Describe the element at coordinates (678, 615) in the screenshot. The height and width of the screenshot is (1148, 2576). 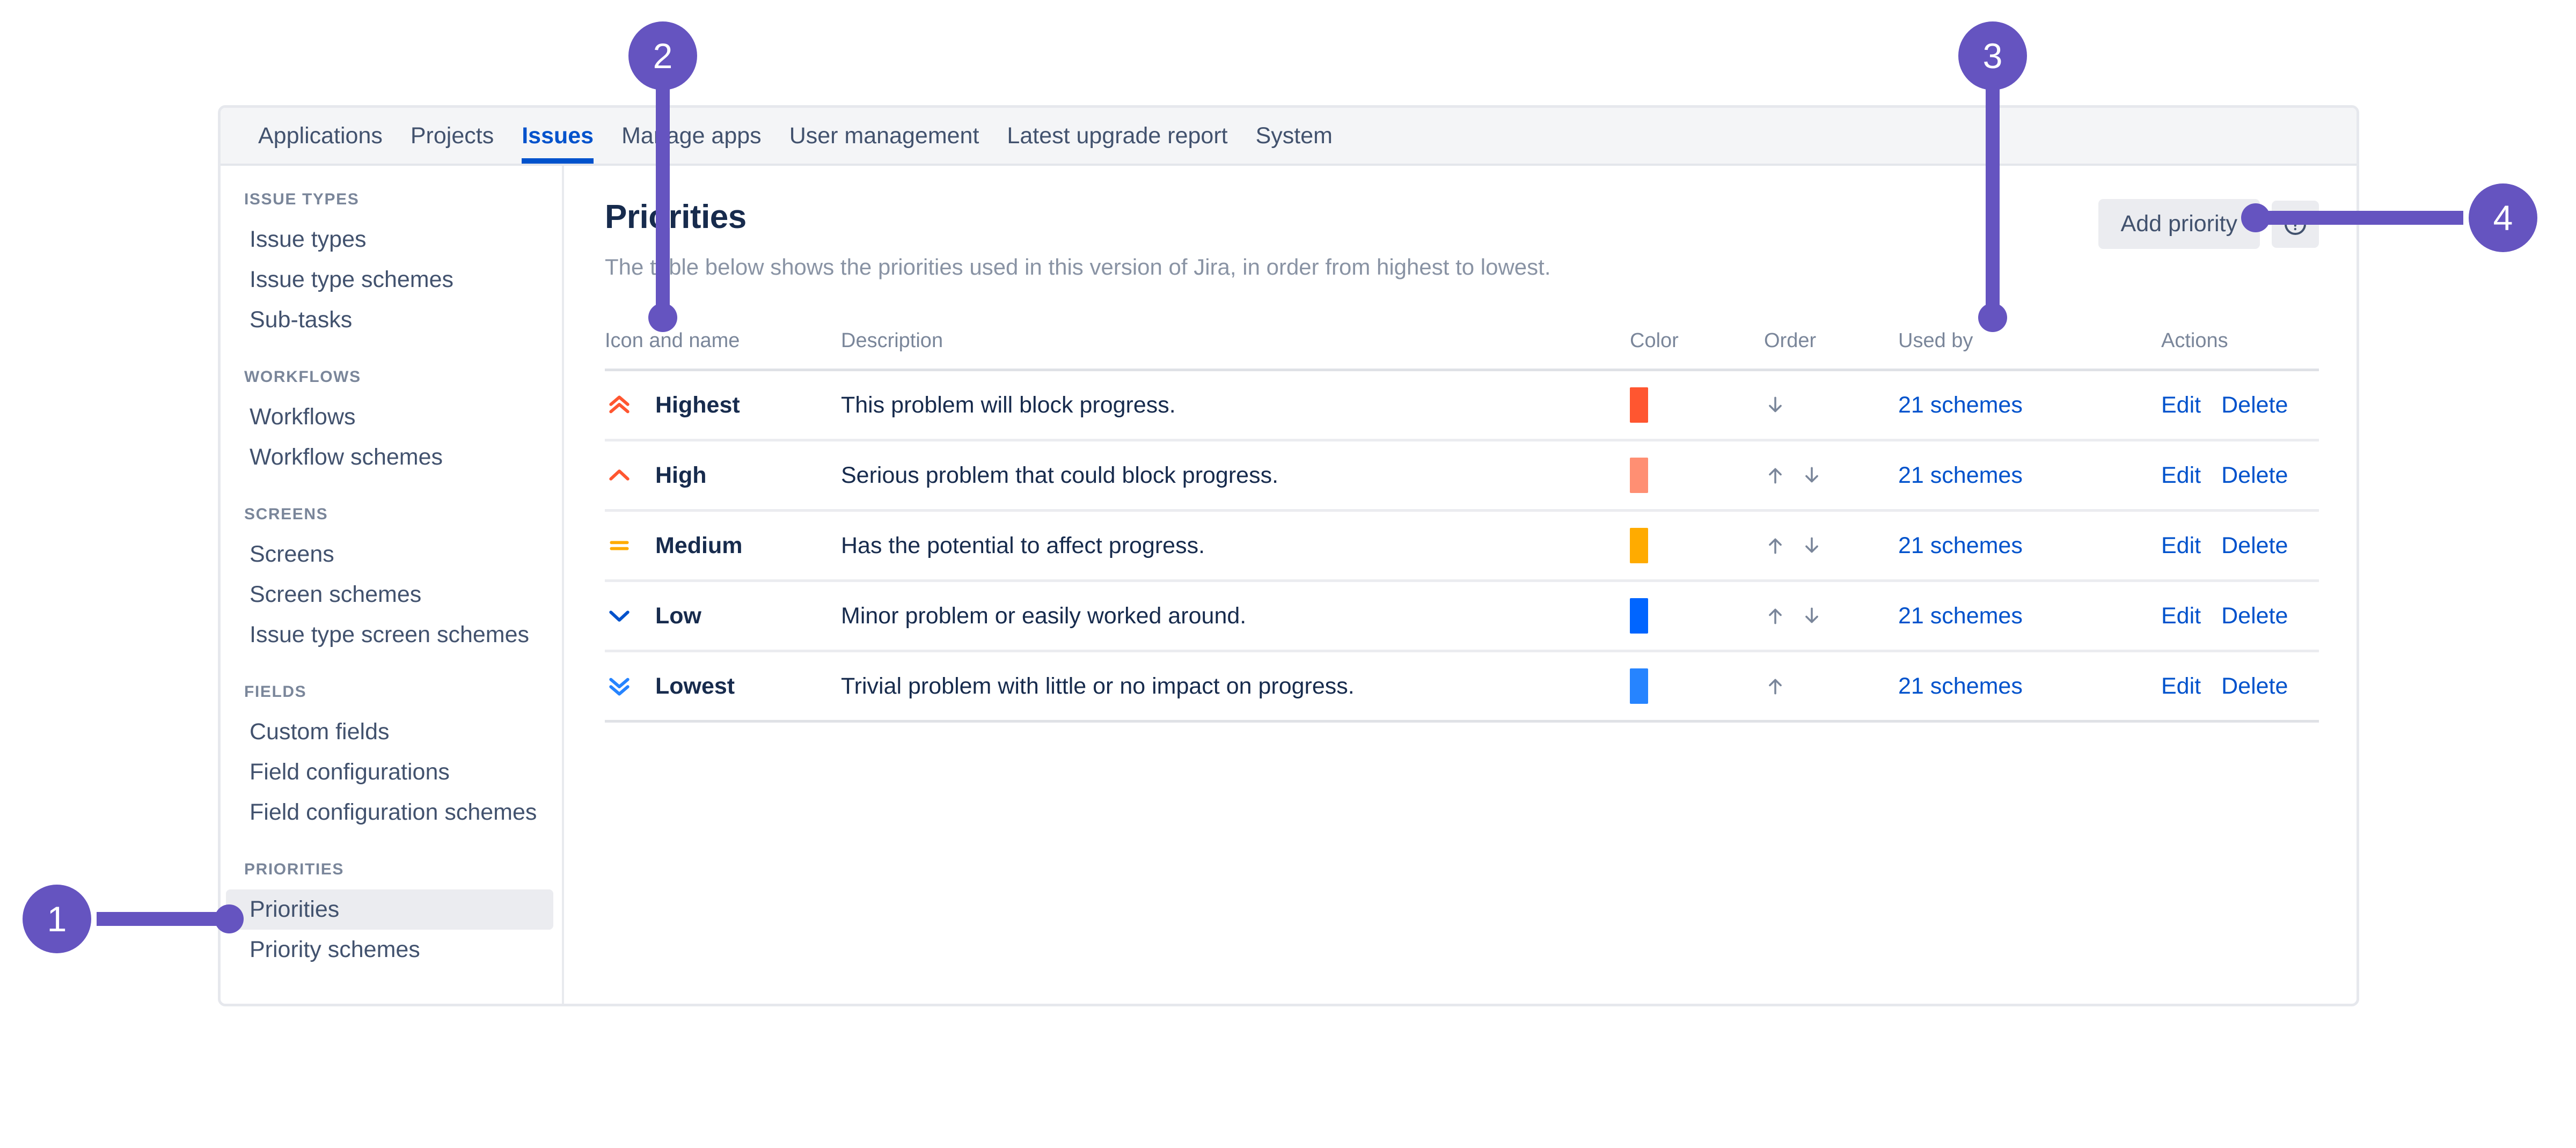
I see `priority-name: Low` at that location.